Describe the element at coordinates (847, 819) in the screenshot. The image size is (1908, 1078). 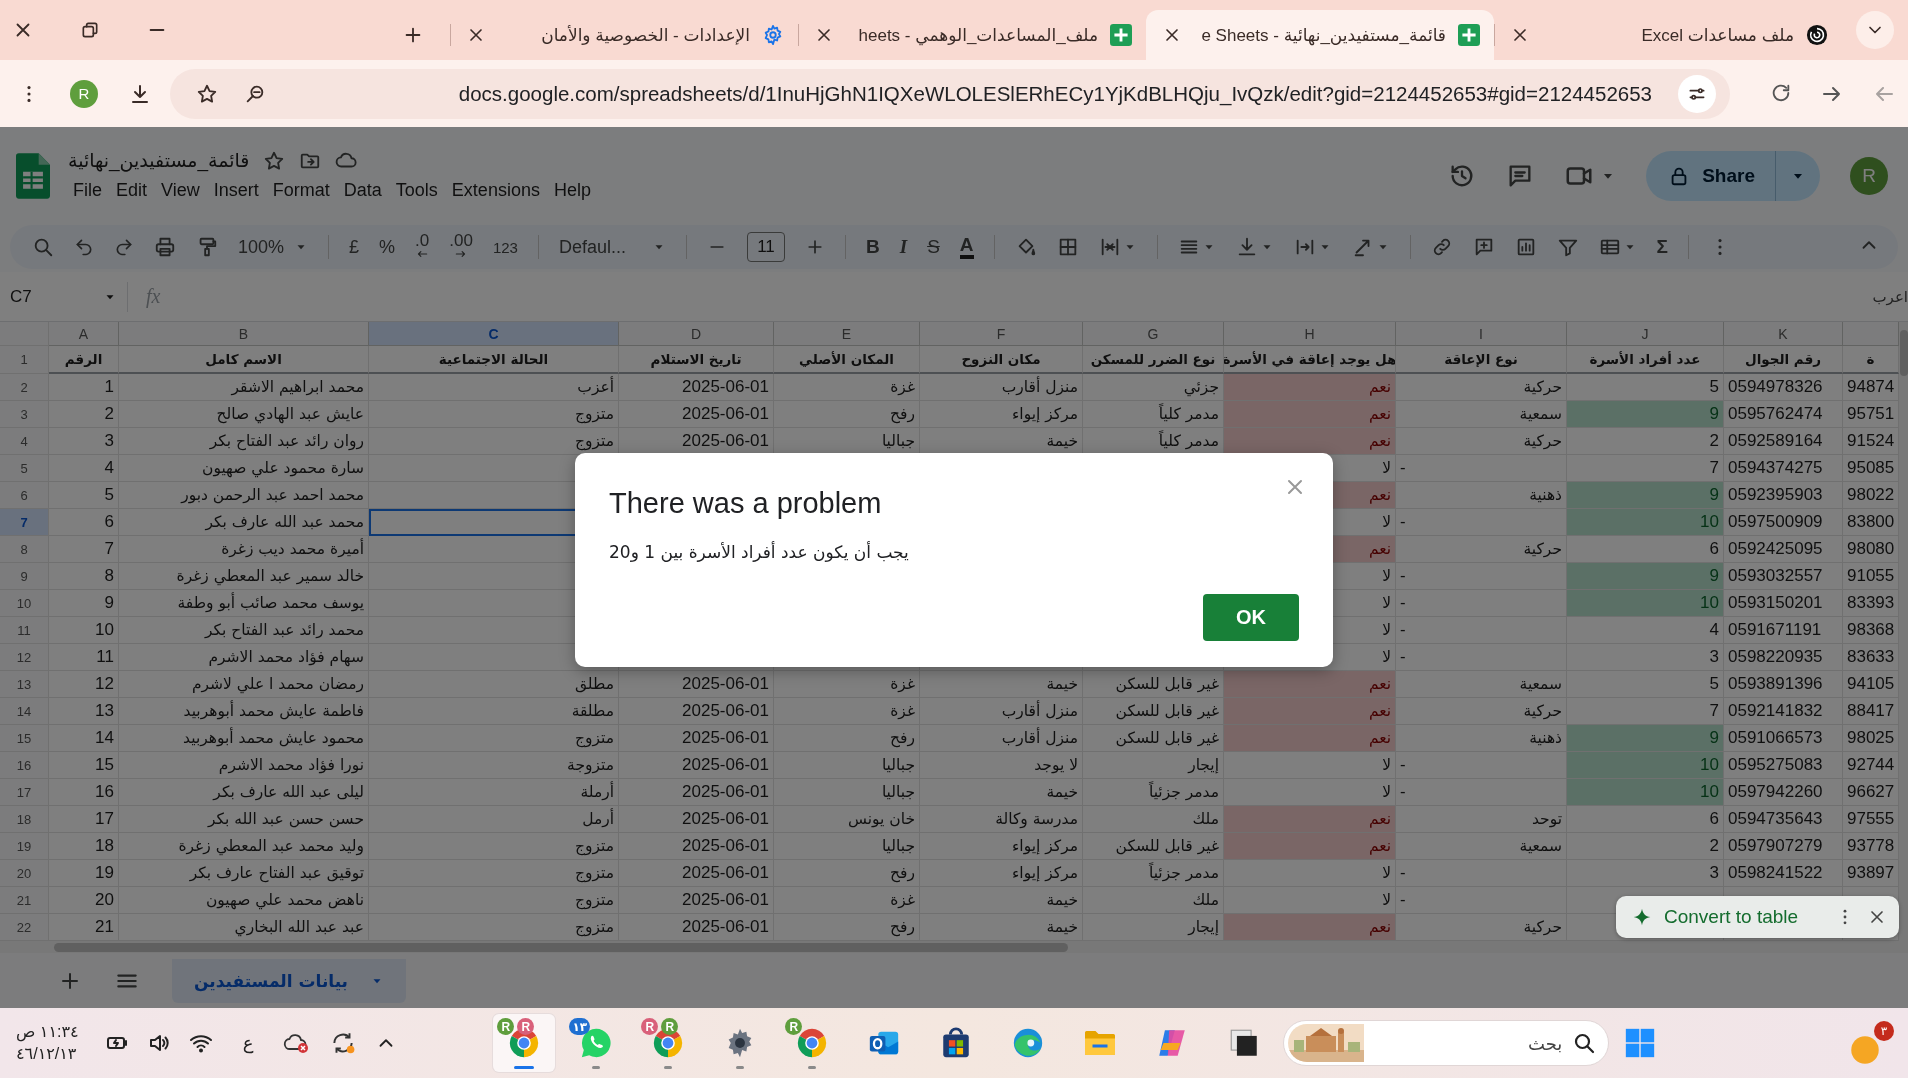
I see `table-cell: خان يونس` at that location.